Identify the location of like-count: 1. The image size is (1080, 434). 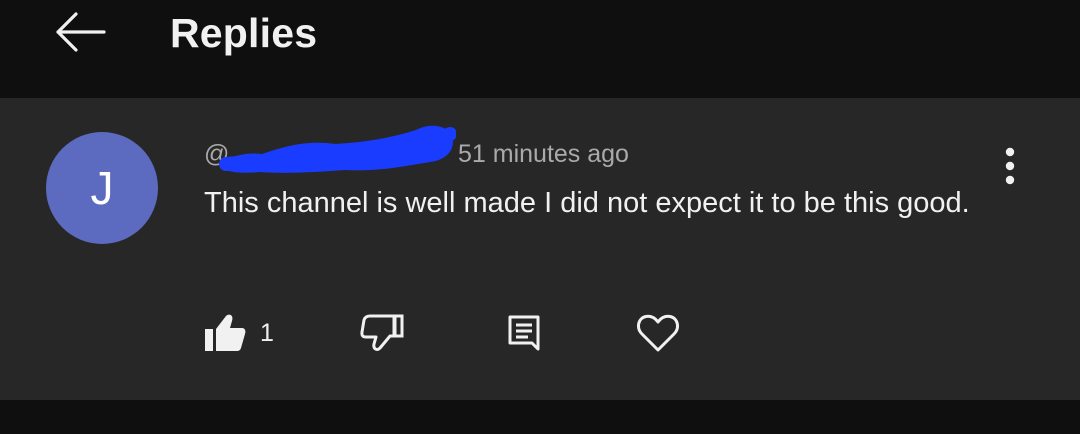
(267, 332).